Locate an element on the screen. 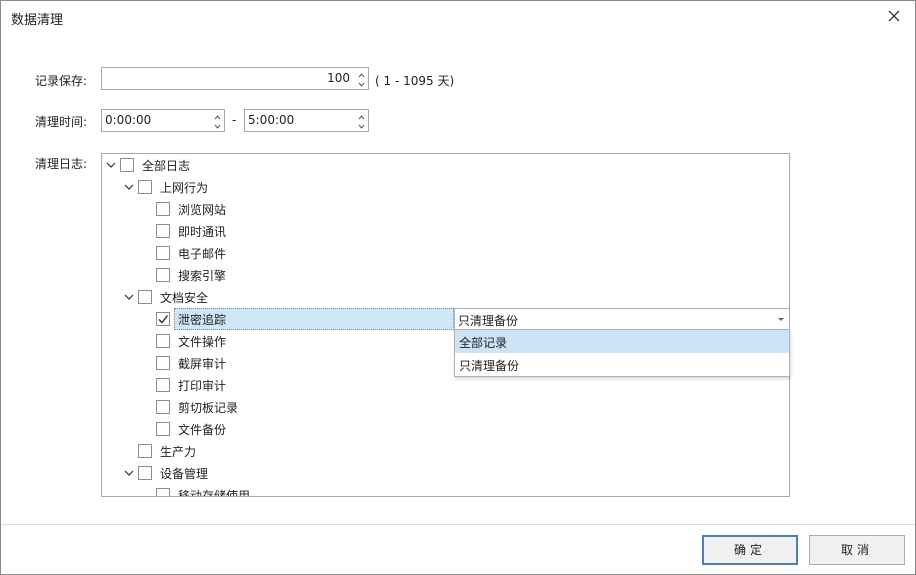  cancel-button: 取消 is located at coordinates (857, 550).